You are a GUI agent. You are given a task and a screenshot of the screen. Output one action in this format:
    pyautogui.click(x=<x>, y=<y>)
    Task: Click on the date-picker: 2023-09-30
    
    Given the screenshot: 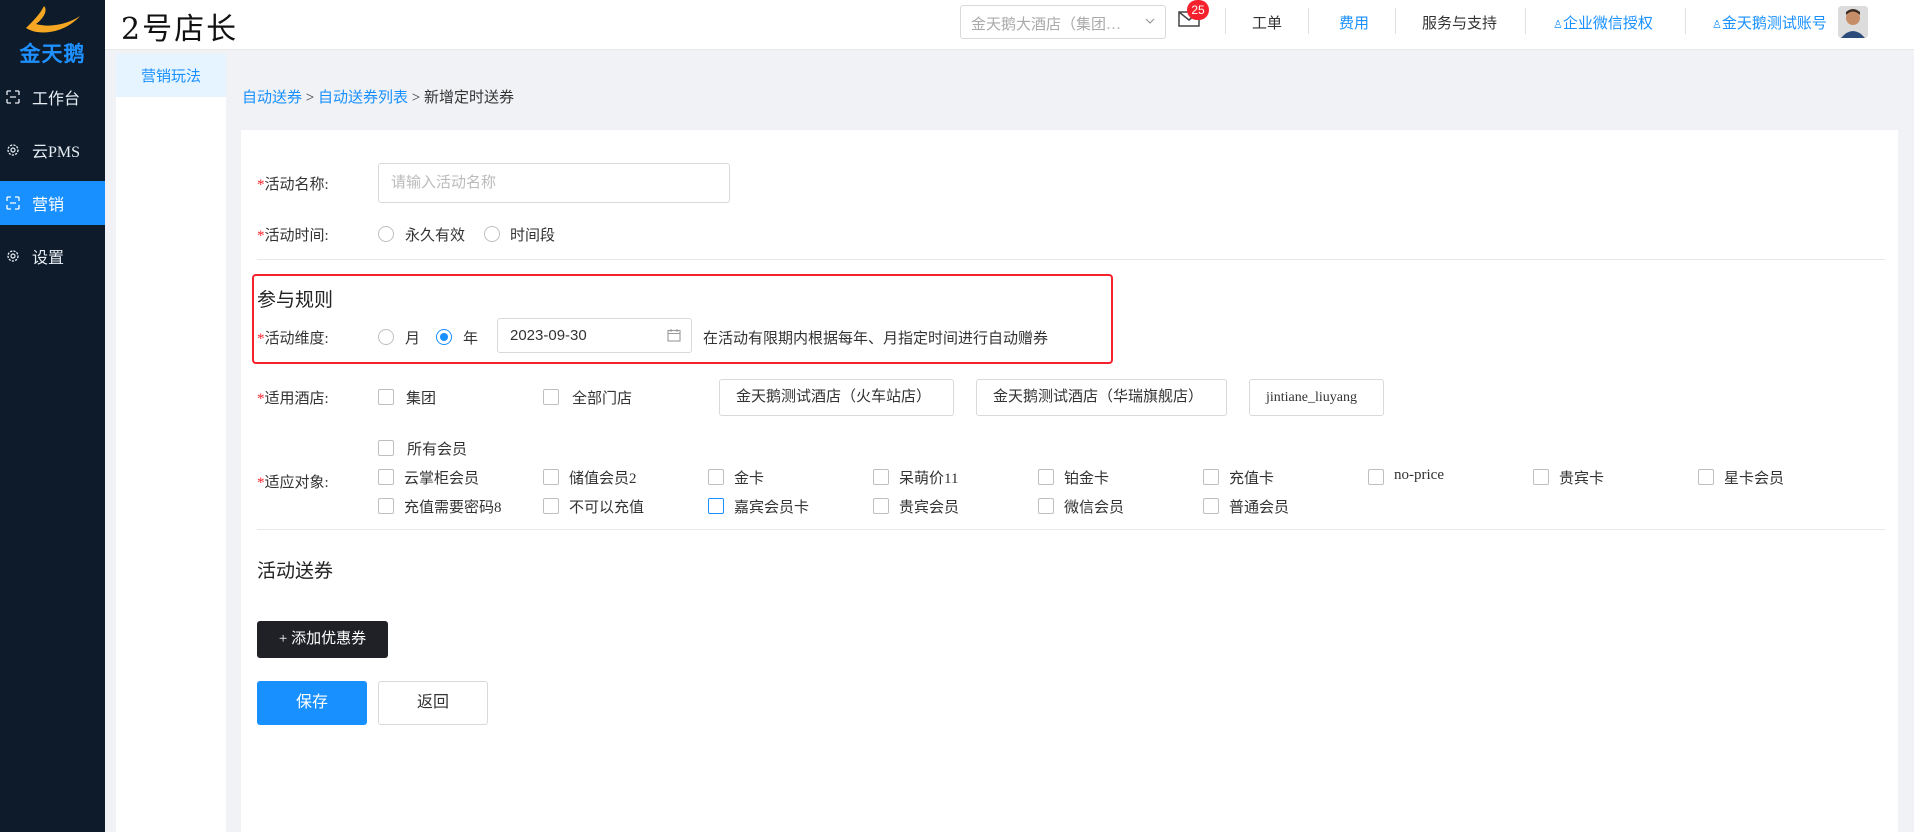 What is the action you would take?
    pyautogui.click(x=594, y=335)
    